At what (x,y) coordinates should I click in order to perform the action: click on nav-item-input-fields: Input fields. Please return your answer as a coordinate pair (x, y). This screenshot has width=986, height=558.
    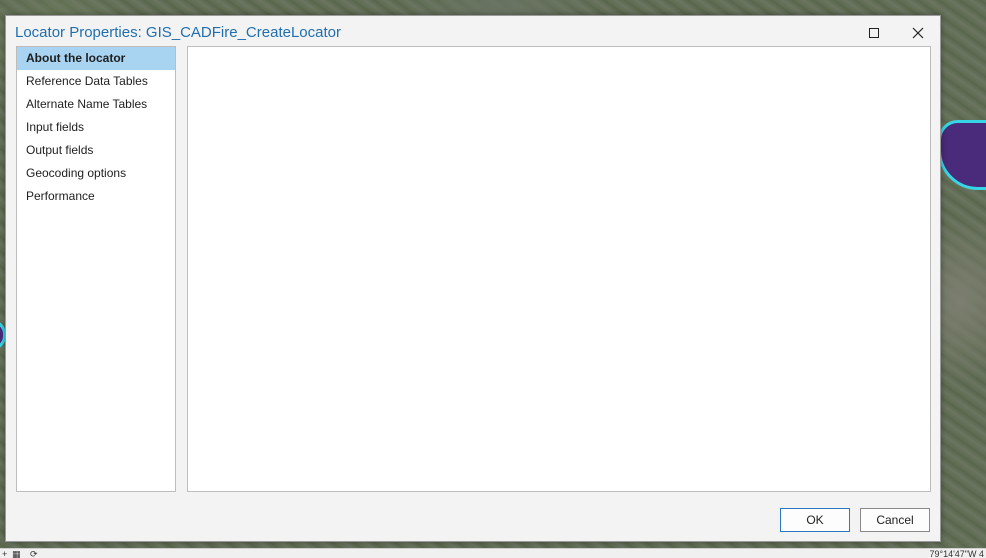
    Looking at the image, I should click on (96, 127).